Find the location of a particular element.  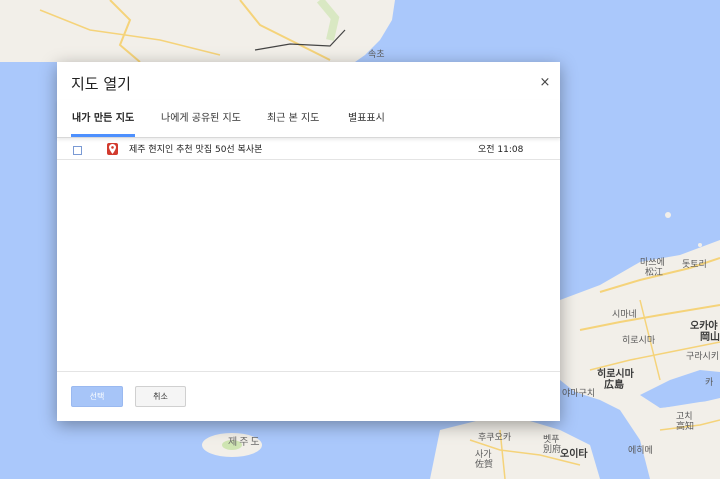

map-label-kurashiki: 구라시키 is located at coordinates (703, 357).